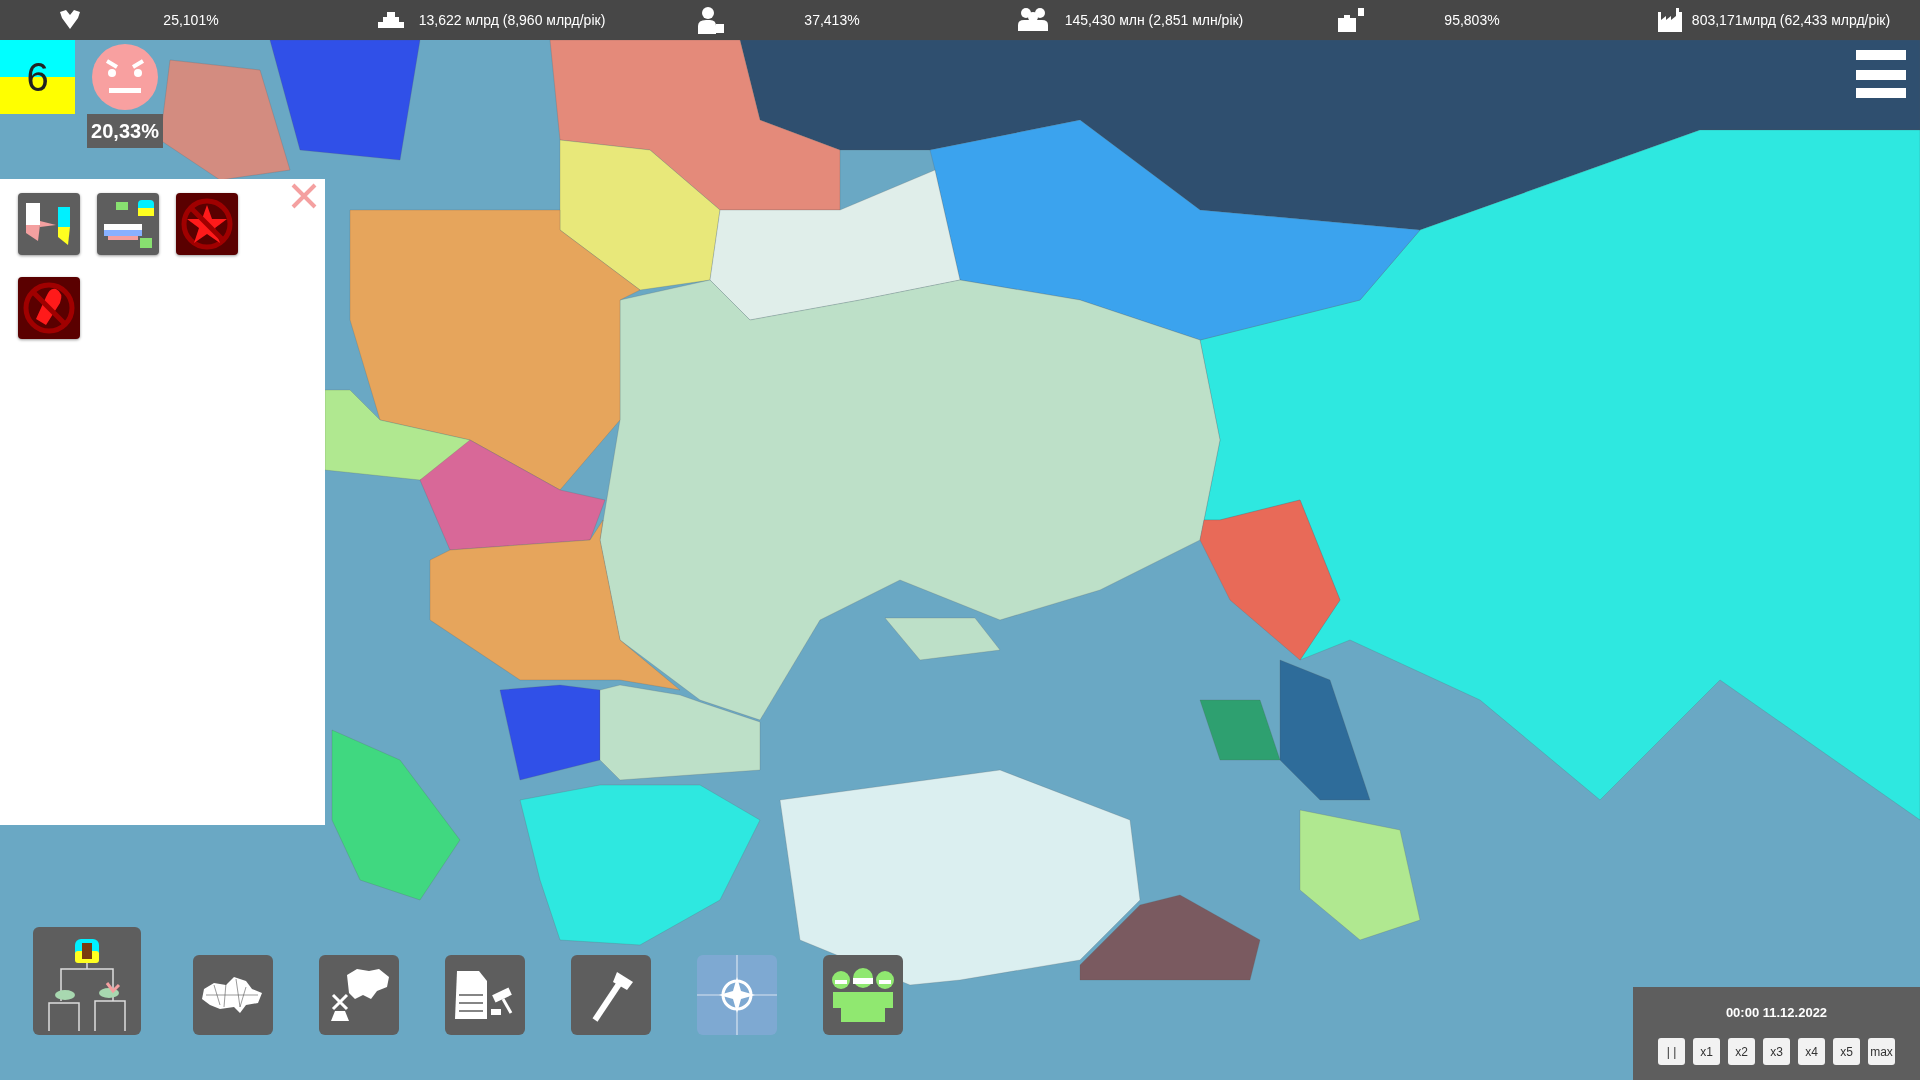 The image size is (1920, 1080). I want to click on stat-value: 37,413%, so click(832, 20).